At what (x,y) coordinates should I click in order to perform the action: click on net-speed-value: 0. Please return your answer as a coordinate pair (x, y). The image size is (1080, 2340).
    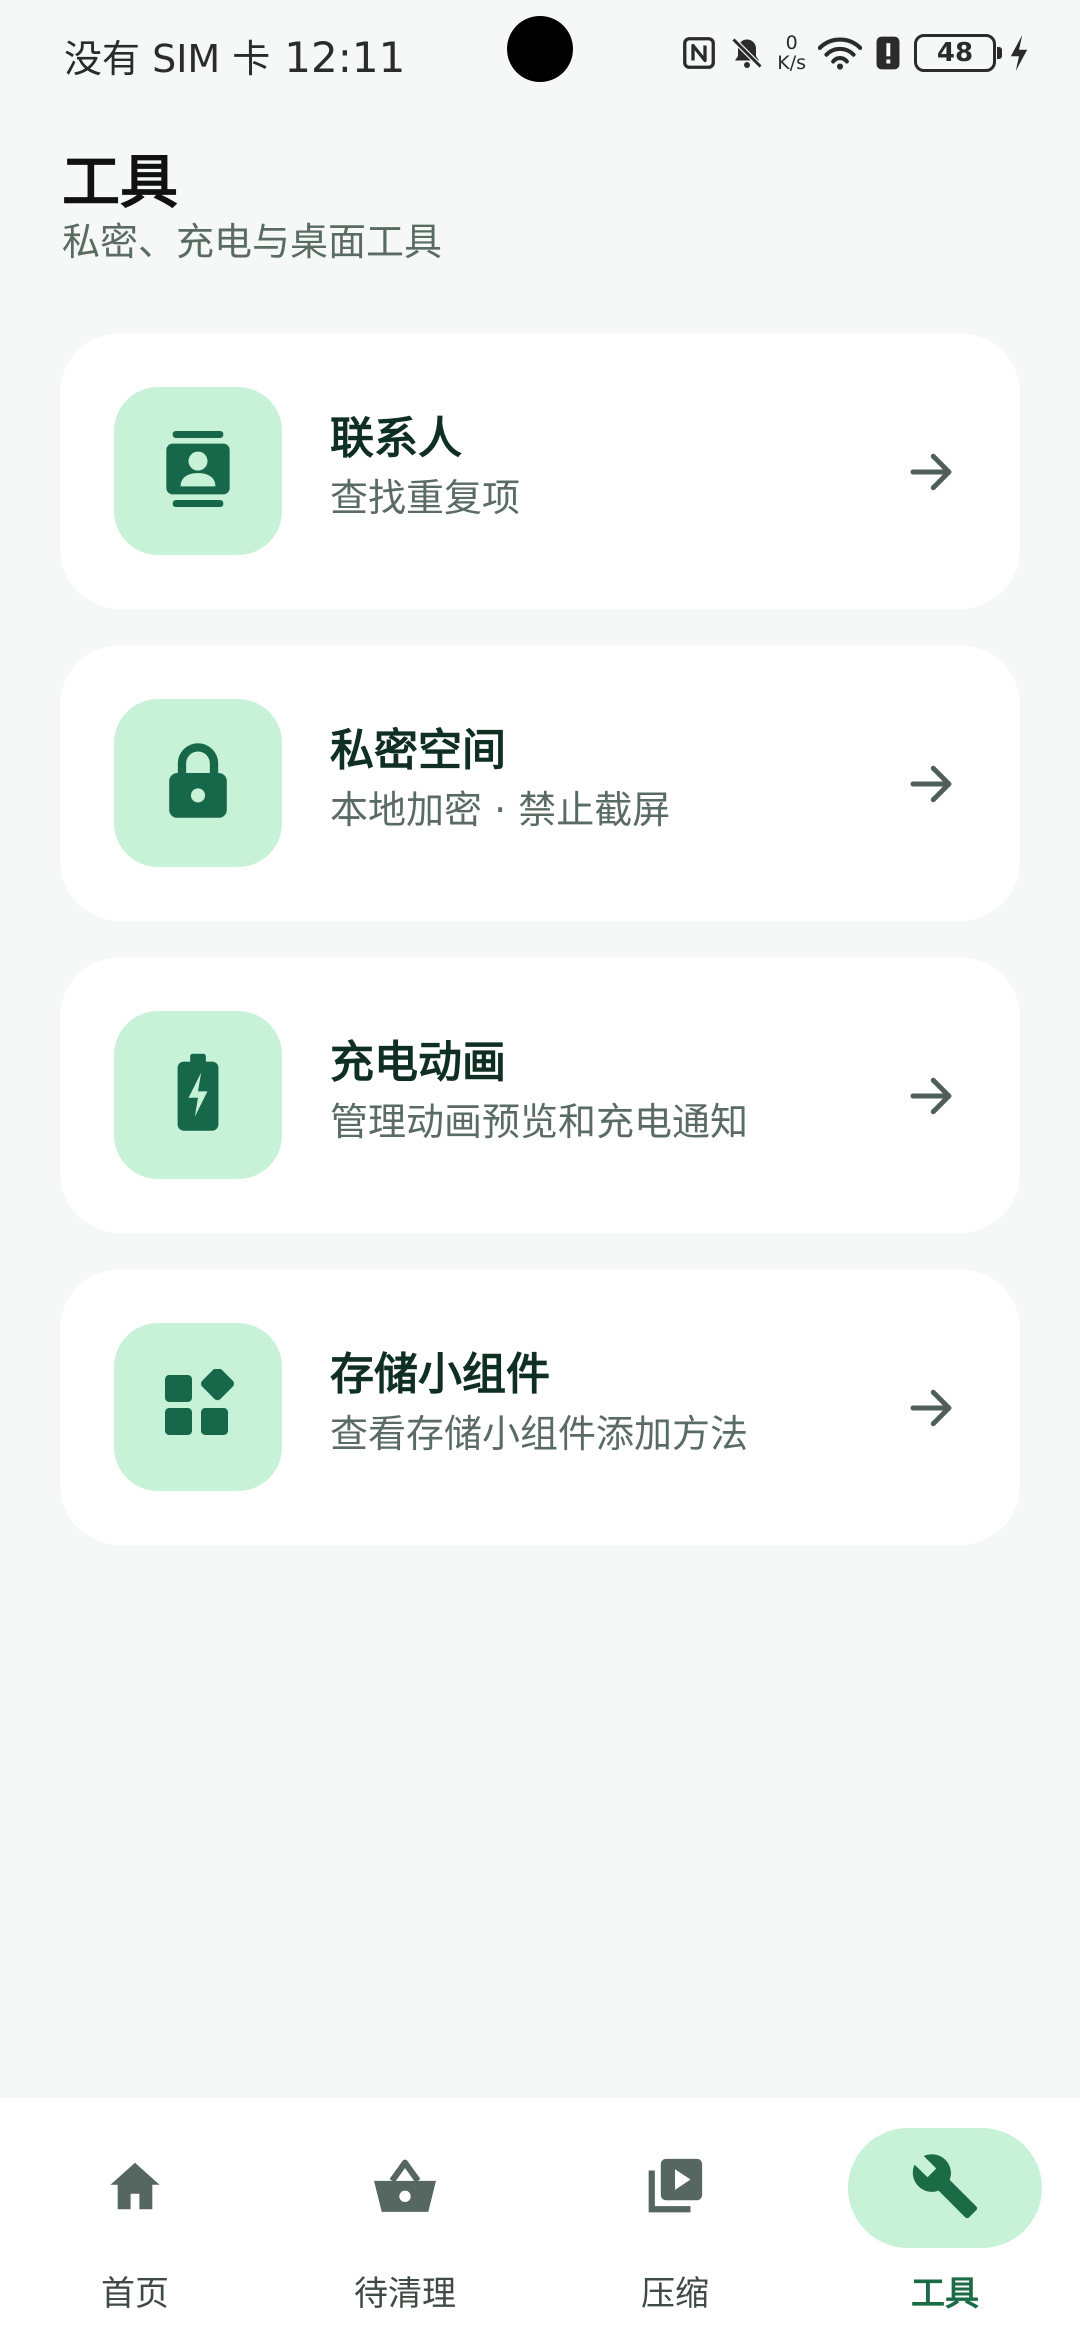
    Looking at the image, I should click on (791, 43).